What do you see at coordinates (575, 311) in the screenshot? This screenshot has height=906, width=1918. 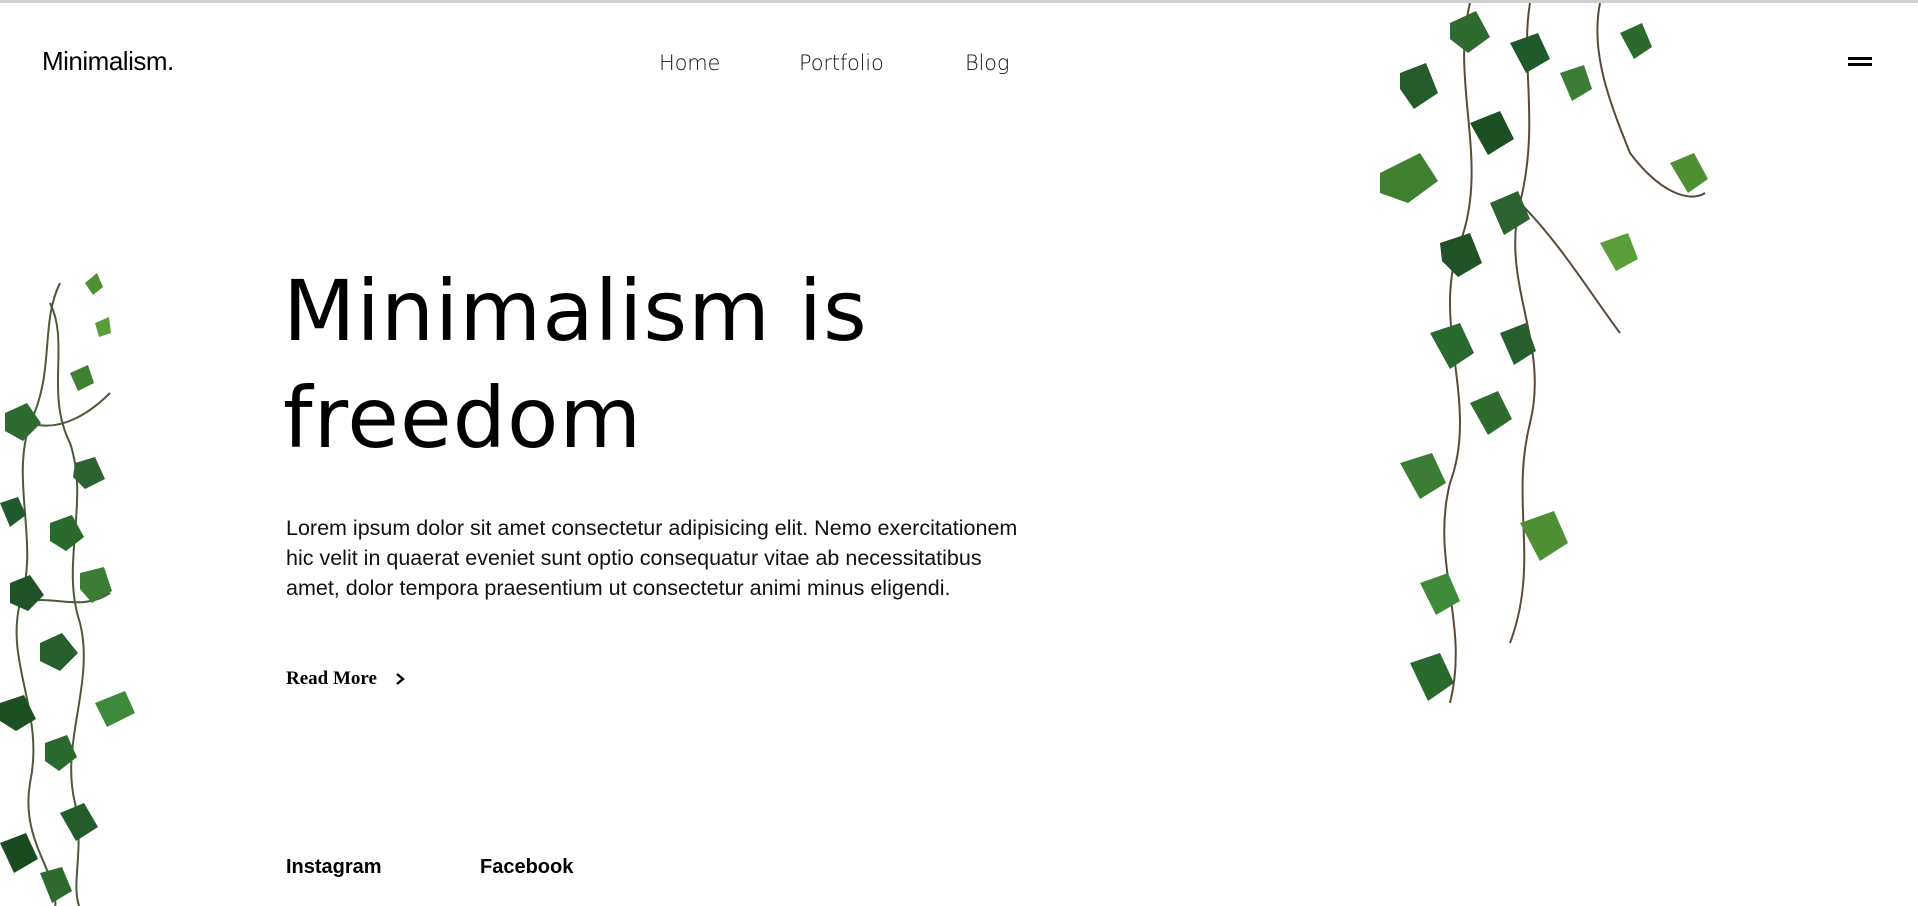 I see `hero-title-line: Minimalism is` at bounding box center [575, 311].